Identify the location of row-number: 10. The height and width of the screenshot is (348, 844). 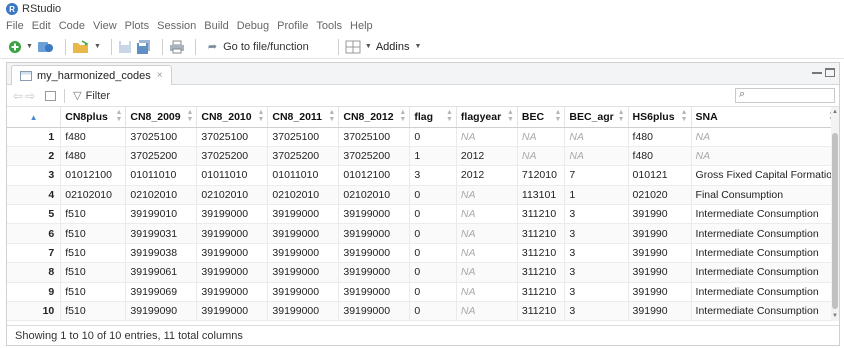
(34, 311).